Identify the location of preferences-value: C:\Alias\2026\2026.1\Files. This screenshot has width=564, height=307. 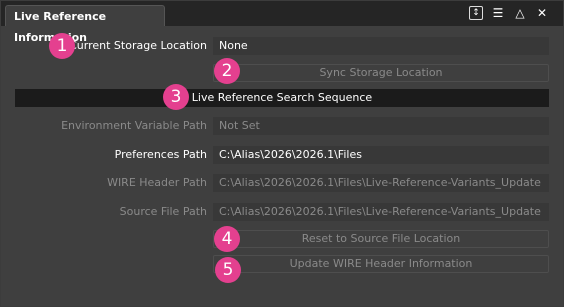
(381, 155).